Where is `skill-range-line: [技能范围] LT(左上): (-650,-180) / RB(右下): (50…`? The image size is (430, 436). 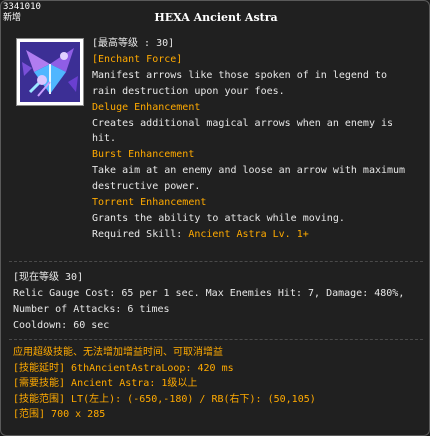 skill-range-line: [技能范围] LT(左上): (-650,-180) / RB(右下): (50… is located at coordinates (164, 399).